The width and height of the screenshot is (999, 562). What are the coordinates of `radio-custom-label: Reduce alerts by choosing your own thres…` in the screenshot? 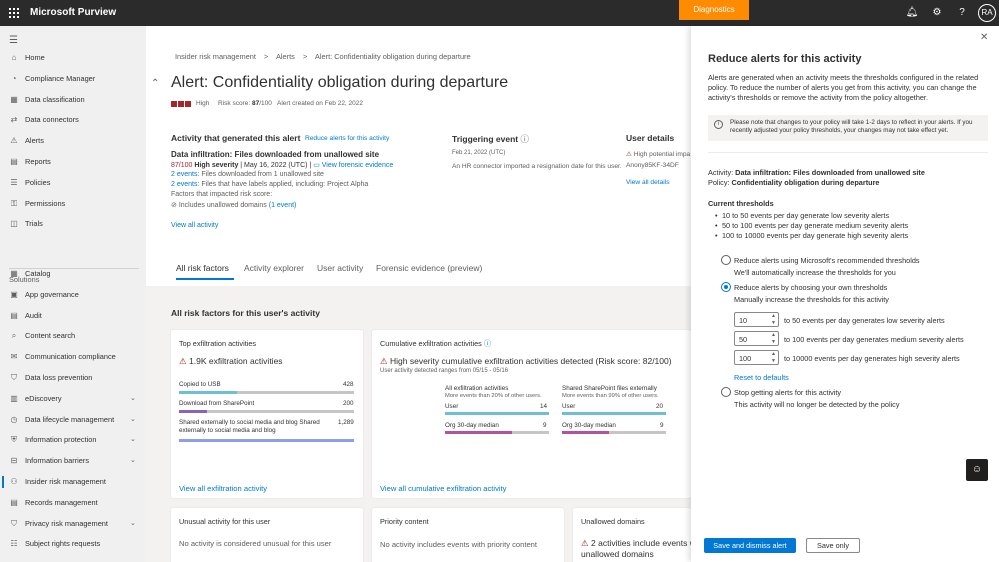 It's located at (810, 287).